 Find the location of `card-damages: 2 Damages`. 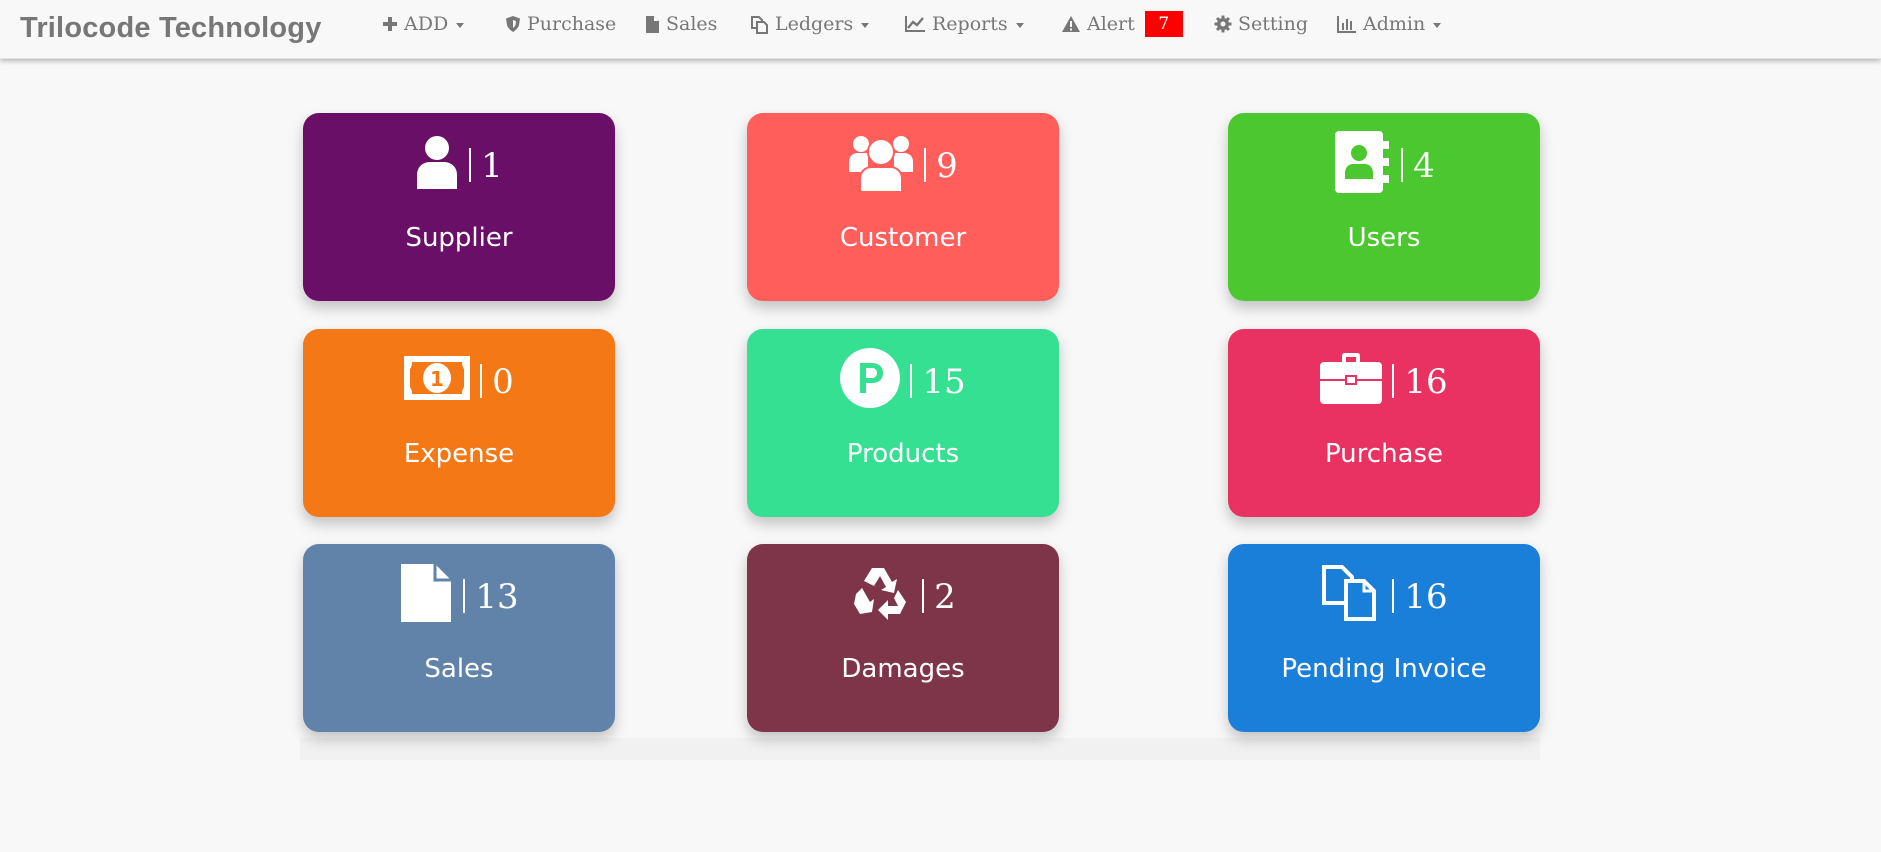

card-damages: 2 Damages is located at coordinates (903, 638).